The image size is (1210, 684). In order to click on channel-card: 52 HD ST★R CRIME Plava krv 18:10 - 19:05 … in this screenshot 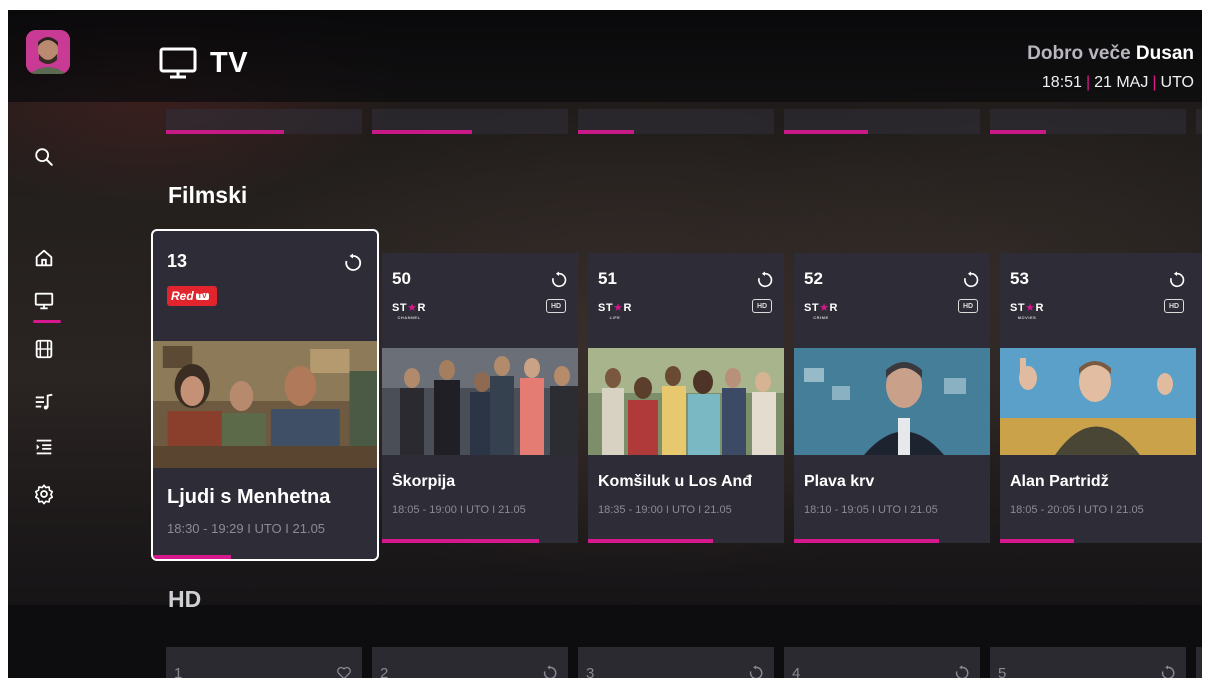, I will do `click(892, 398)`.